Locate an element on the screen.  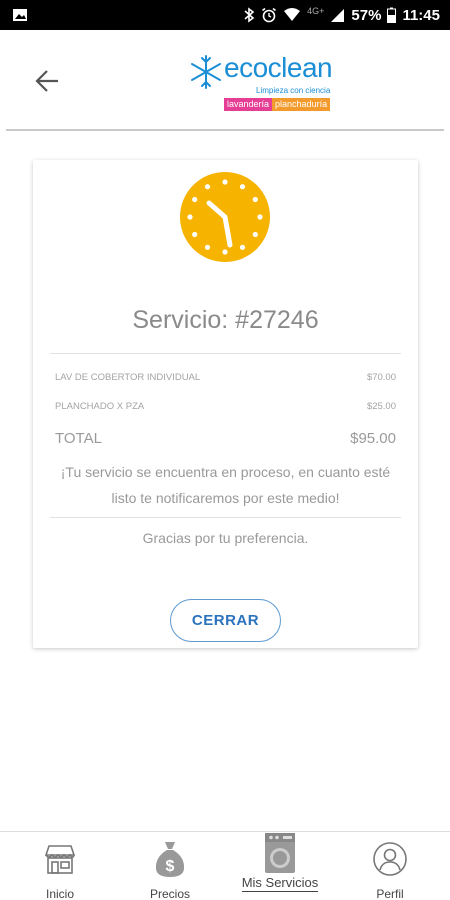
total-label: TOTAL is located at coordinates (78, 438).